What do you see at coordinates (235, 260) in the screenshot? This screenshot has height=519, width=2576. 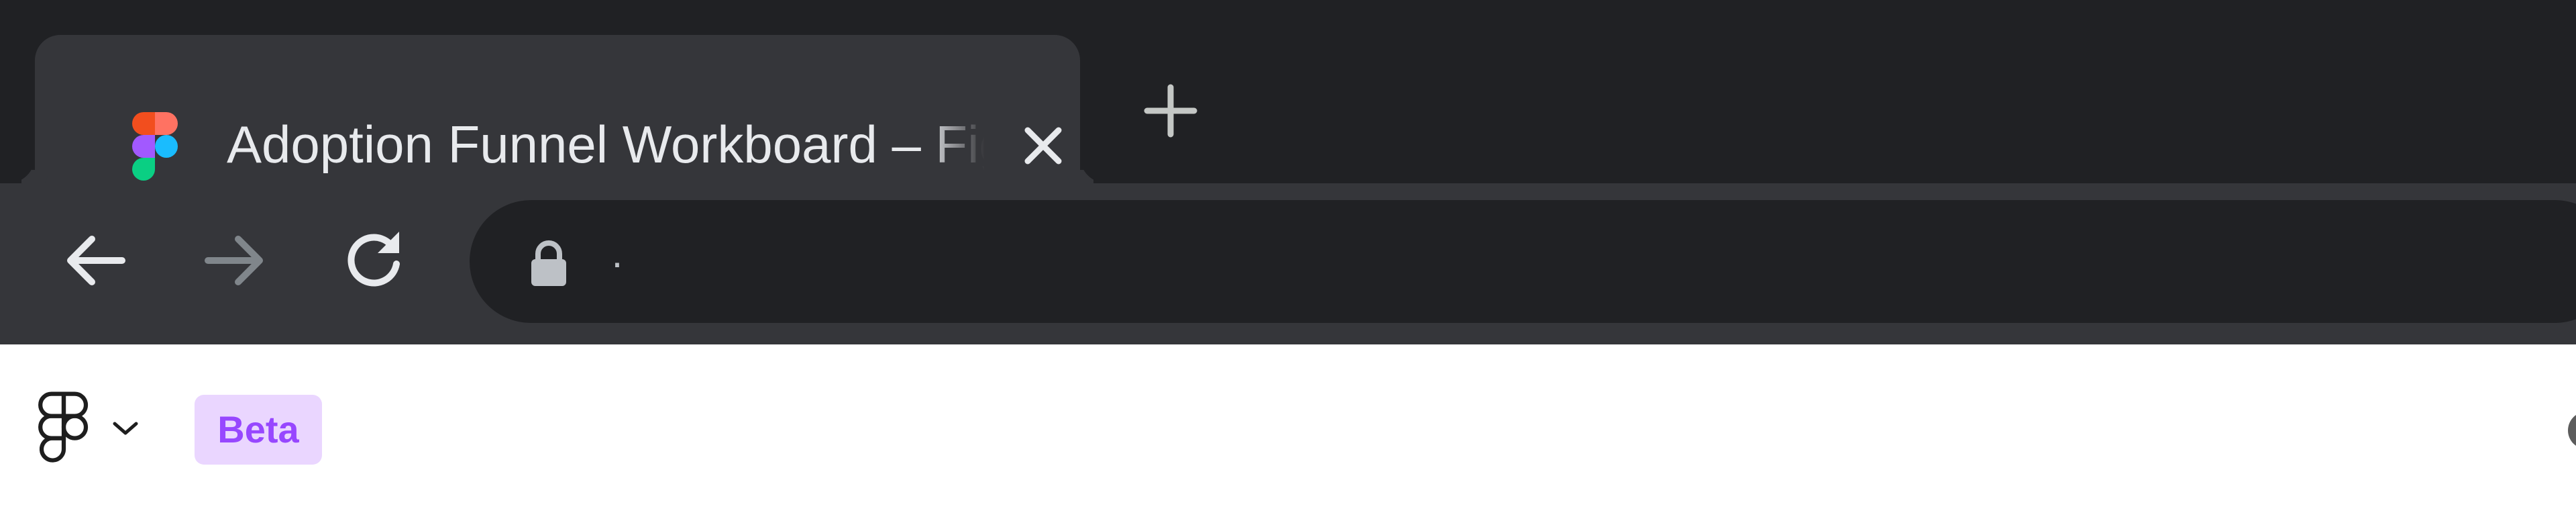 I see `arrow-right-icon` at bounding box center [235, 260].